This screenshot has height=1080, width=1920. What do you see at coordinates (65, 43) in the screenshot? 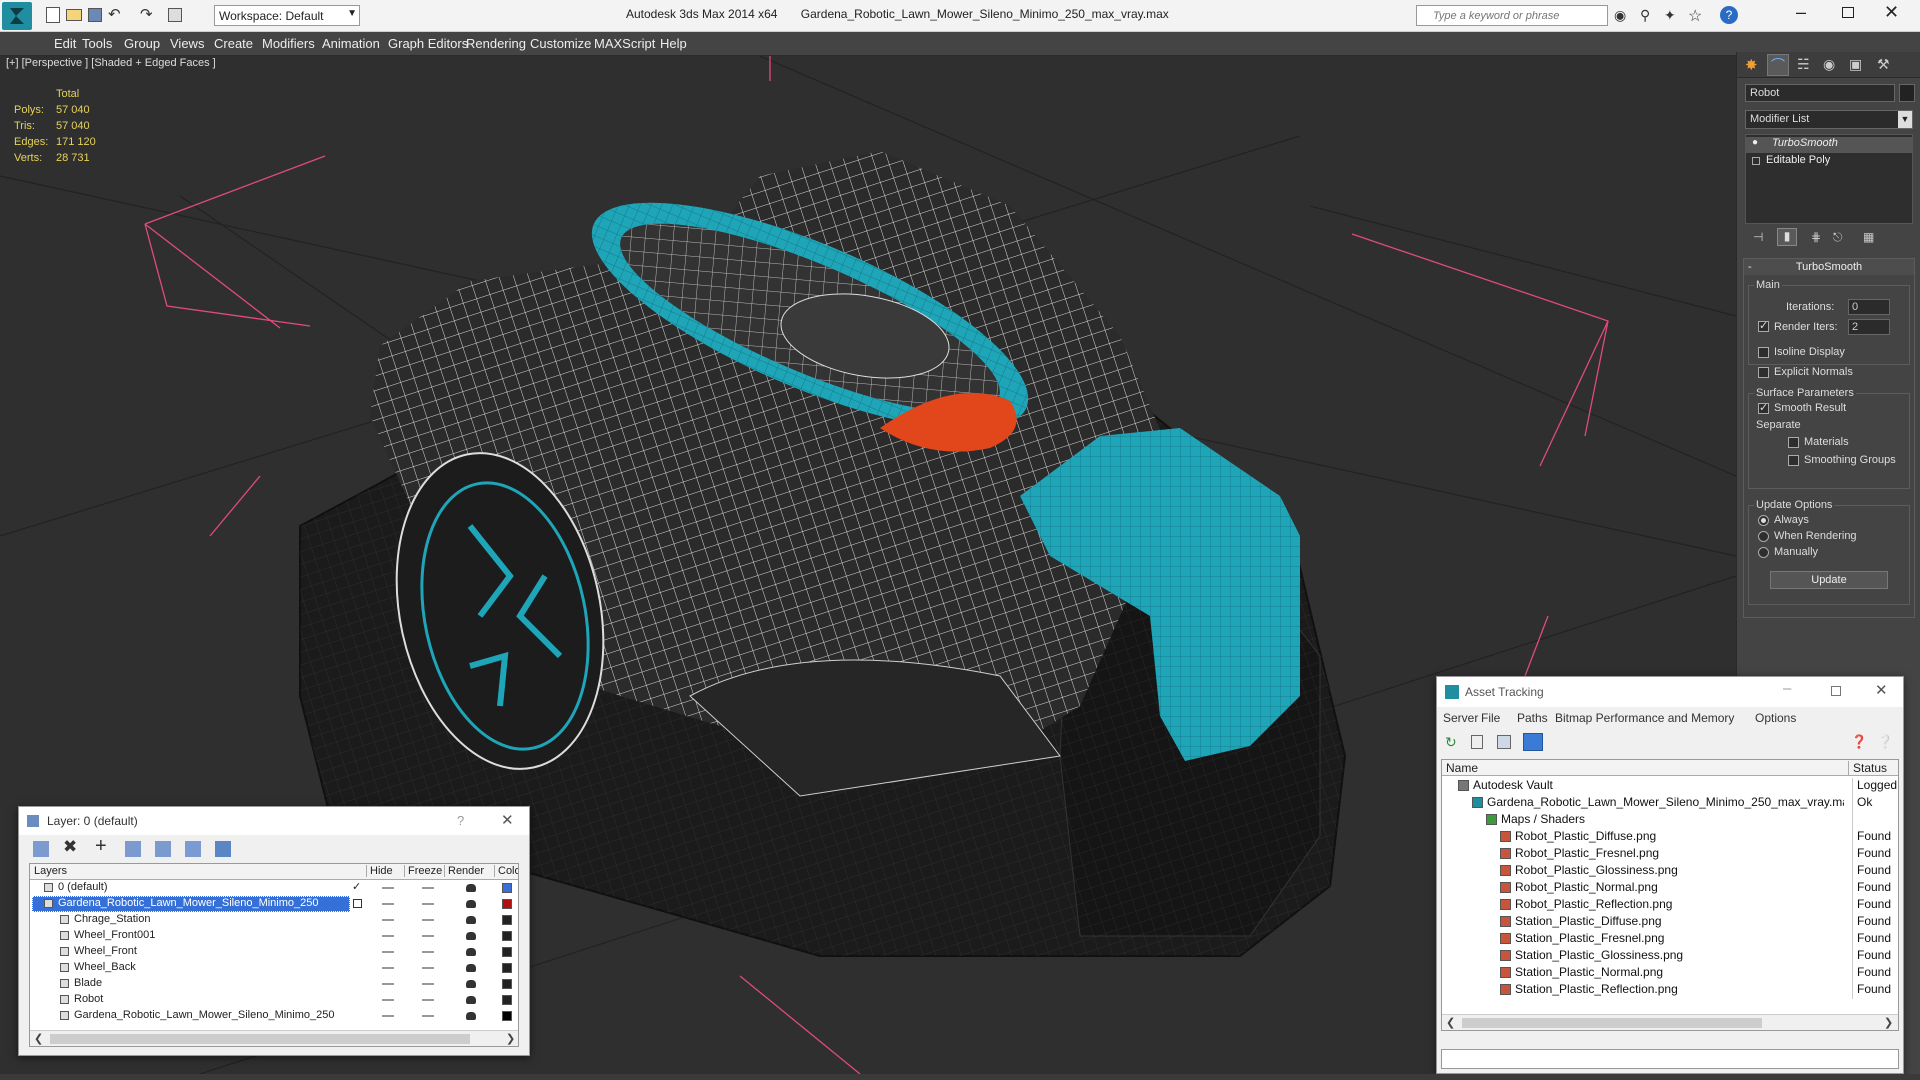
I see `menu-edit: Edit` at bounding box center [65, 43].